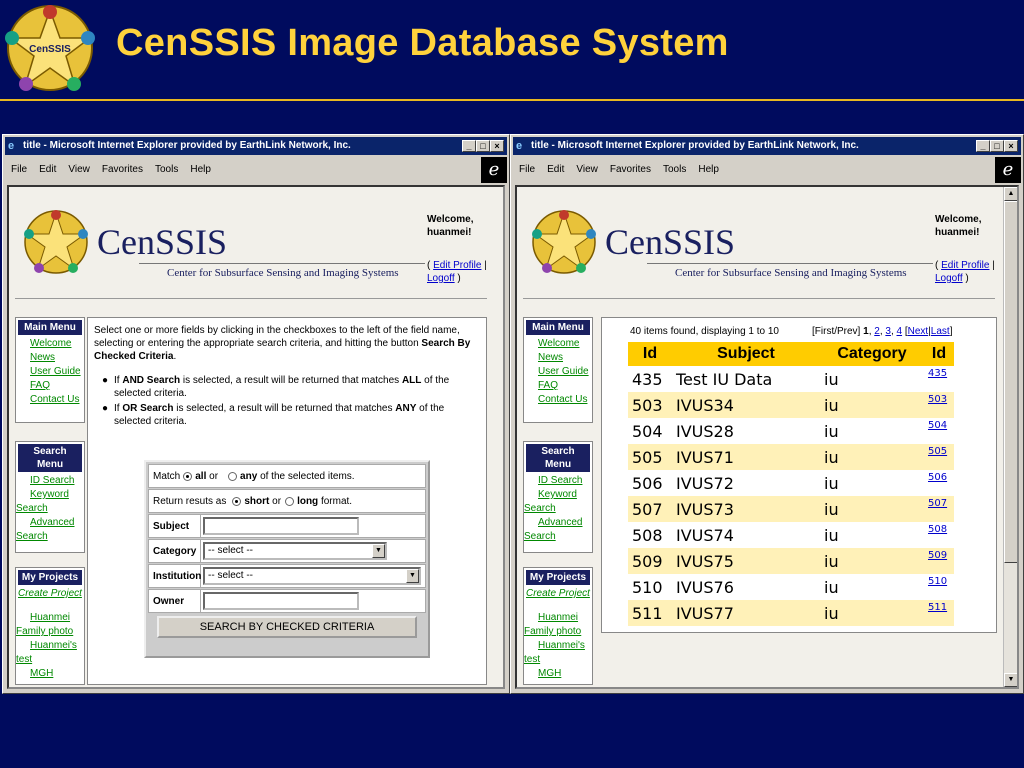 The width and height of the screenshot is (1024, 768). Describe the element at coordinates (877, 331) in the screenshot. I see `page-2-link: 2` at that location.